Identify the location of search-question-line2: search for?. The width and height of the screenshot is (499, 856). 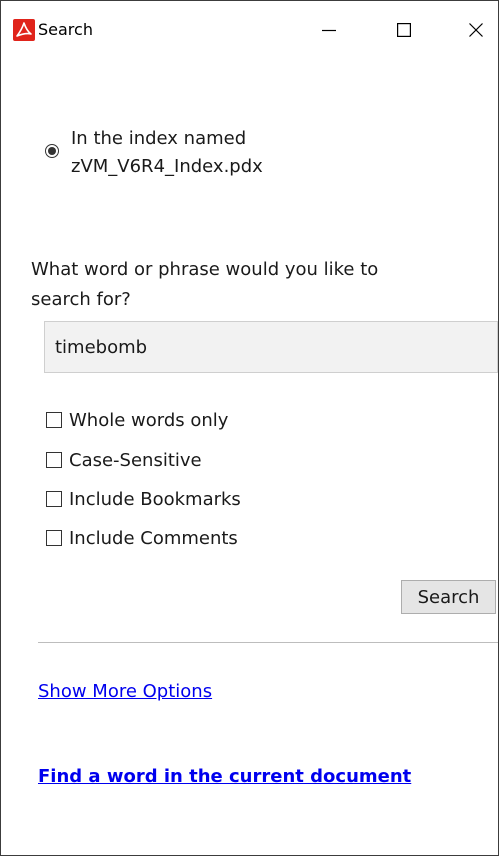
(81, 299).